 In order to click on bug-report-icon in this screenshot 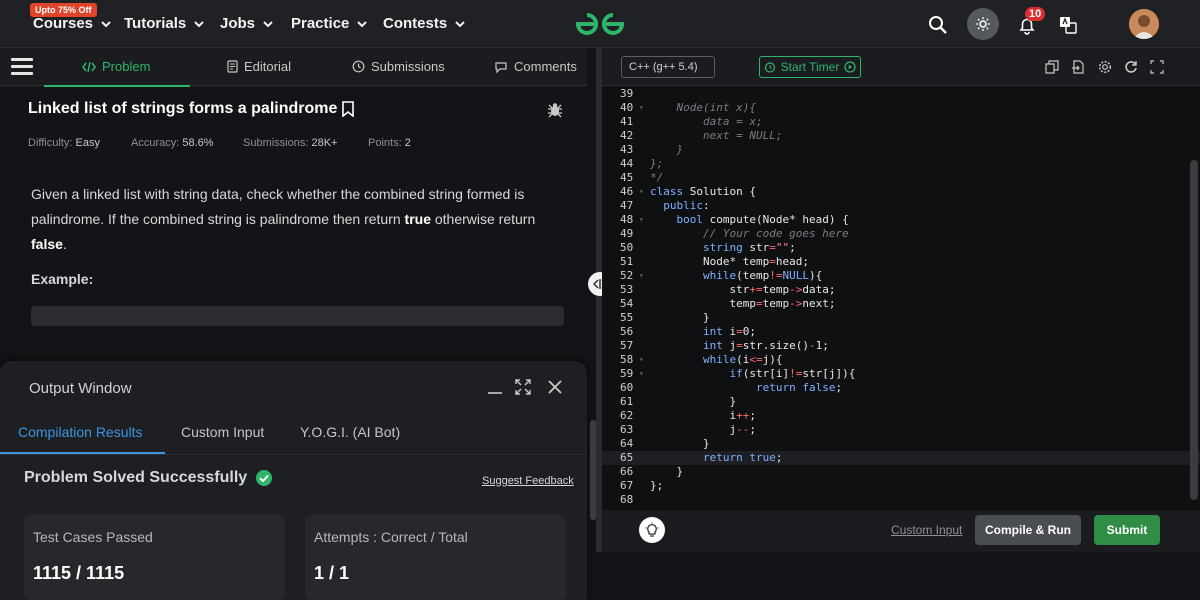, I will do `click(555, 110)`.